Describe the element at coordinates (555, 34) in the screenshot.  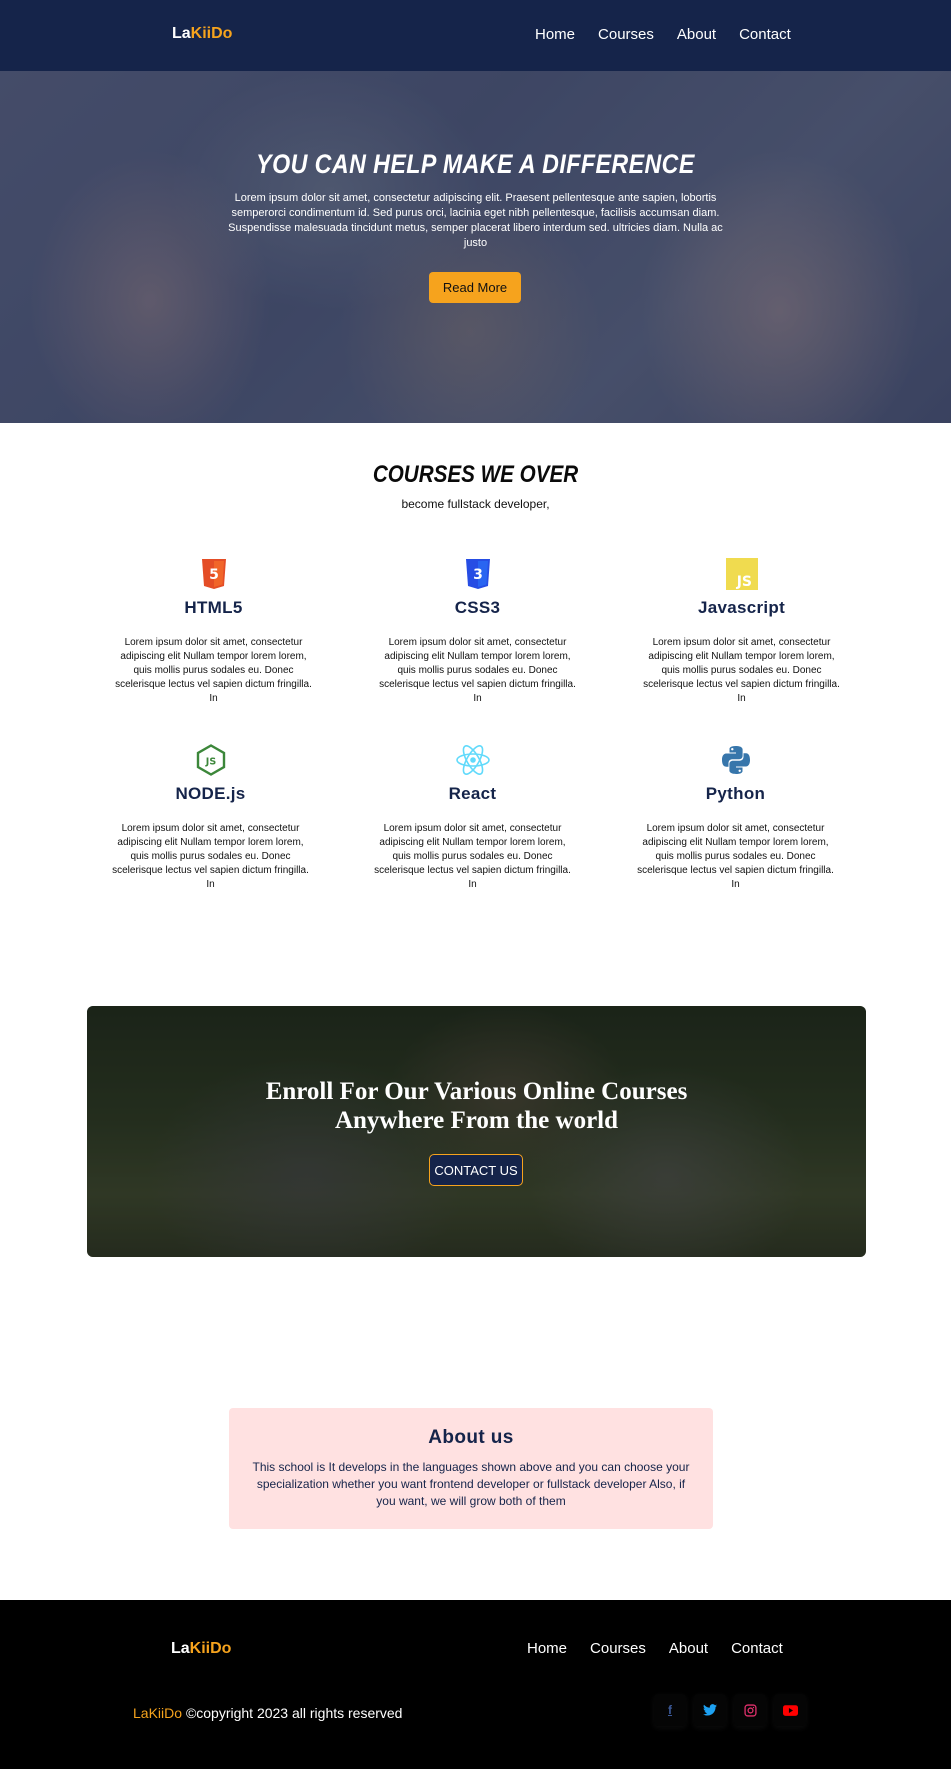
I see `nav-home-link: Home` at that location.